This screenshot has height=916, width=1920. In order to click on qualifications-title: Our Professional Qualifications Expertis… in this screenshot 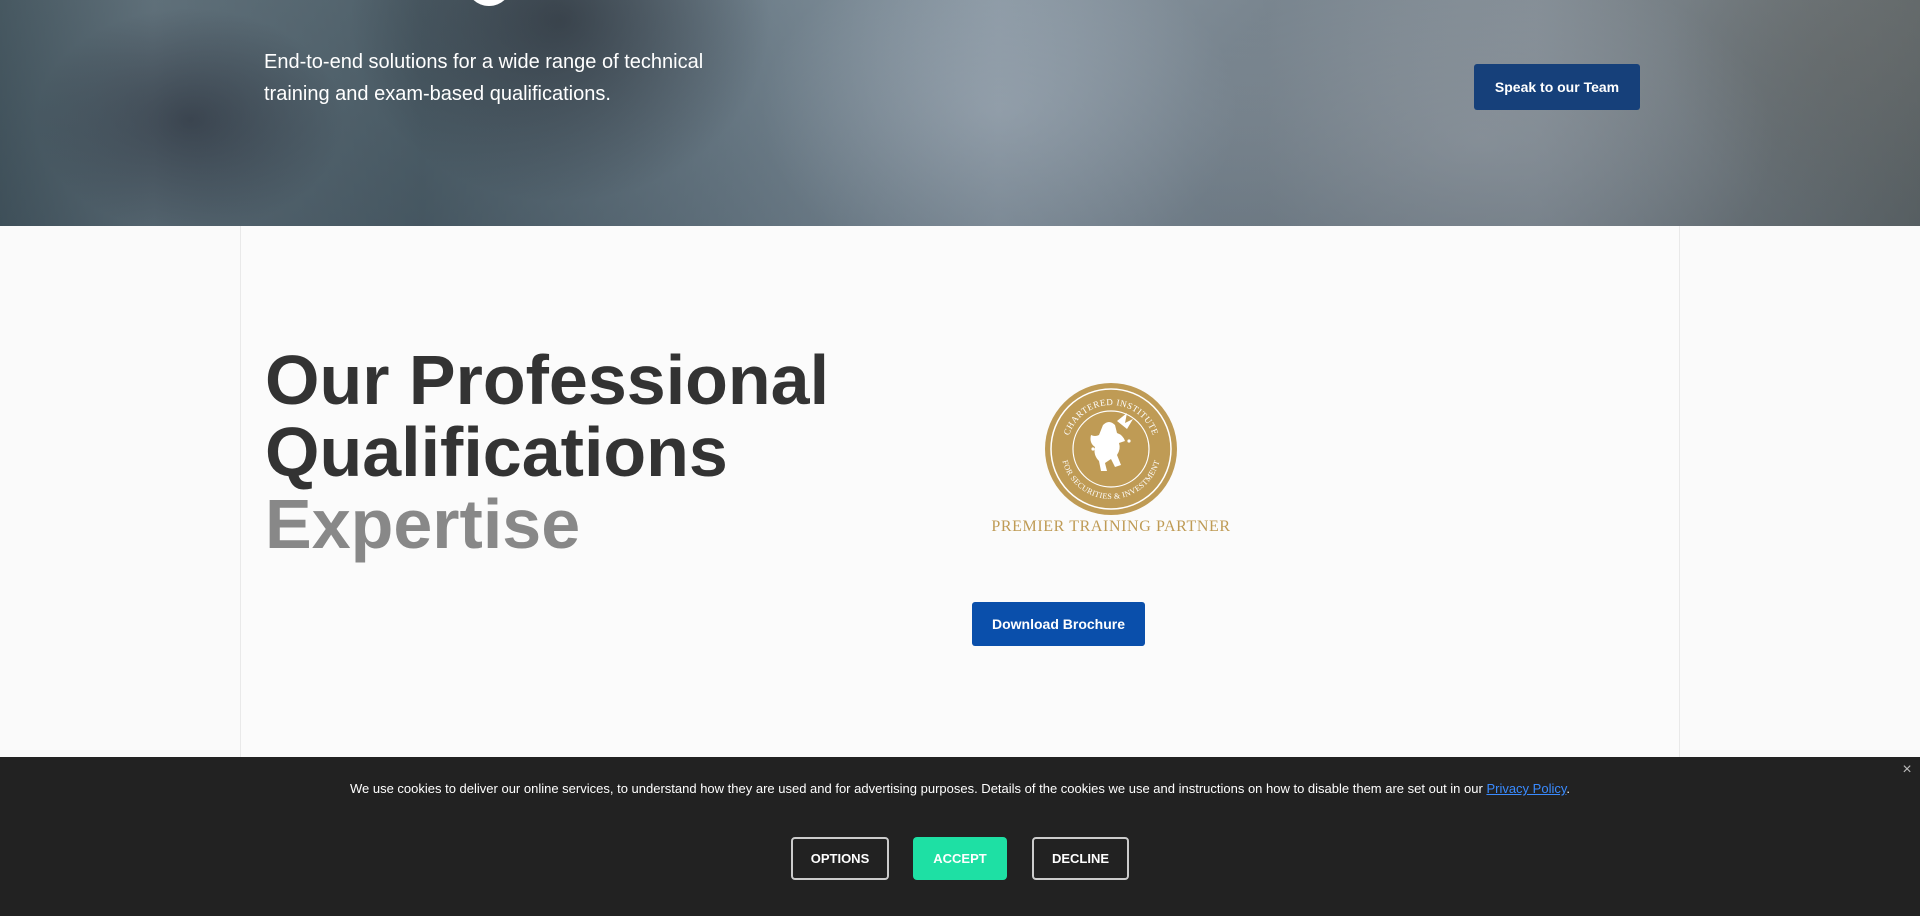, I will do `click(547, 452)`.